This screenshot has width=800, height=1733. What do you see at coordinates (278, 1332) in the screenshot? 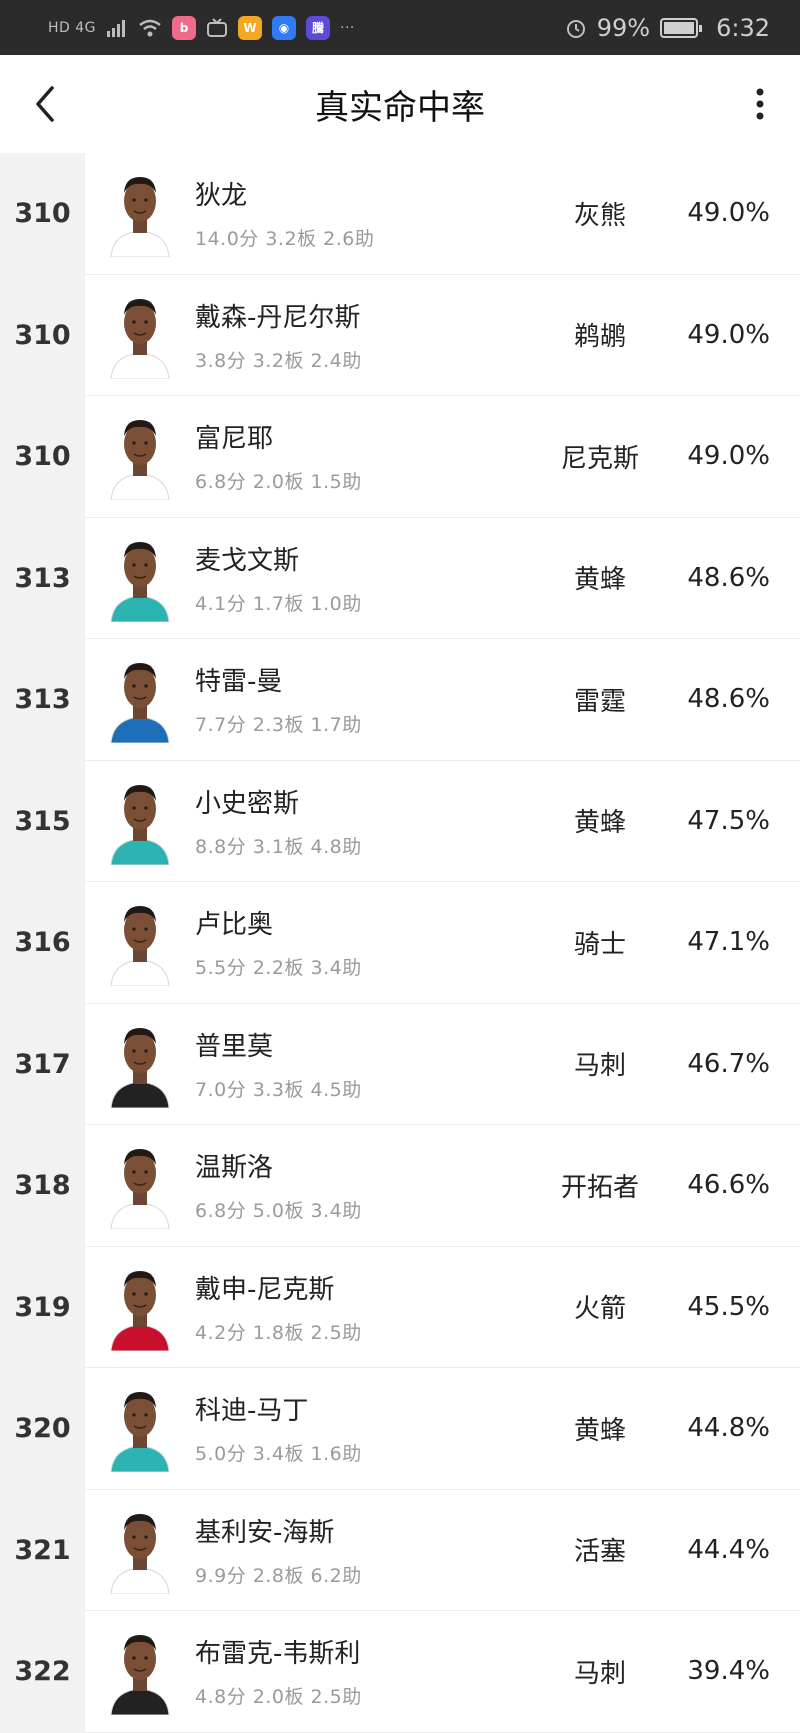
I see `player-stats: 4.2分 1.8板 2.5助` at bounding box center [278, 1332].